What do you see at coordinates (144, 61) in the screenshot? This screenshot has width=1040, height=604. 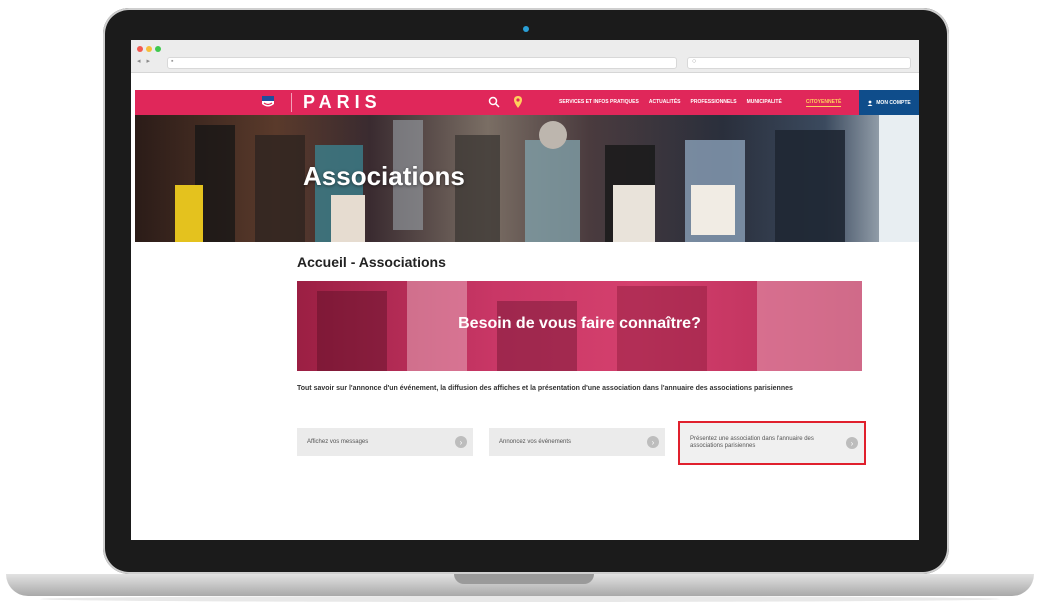 I see `back-forward-icon: ◂ ▸` at bounding box center [144, 61].